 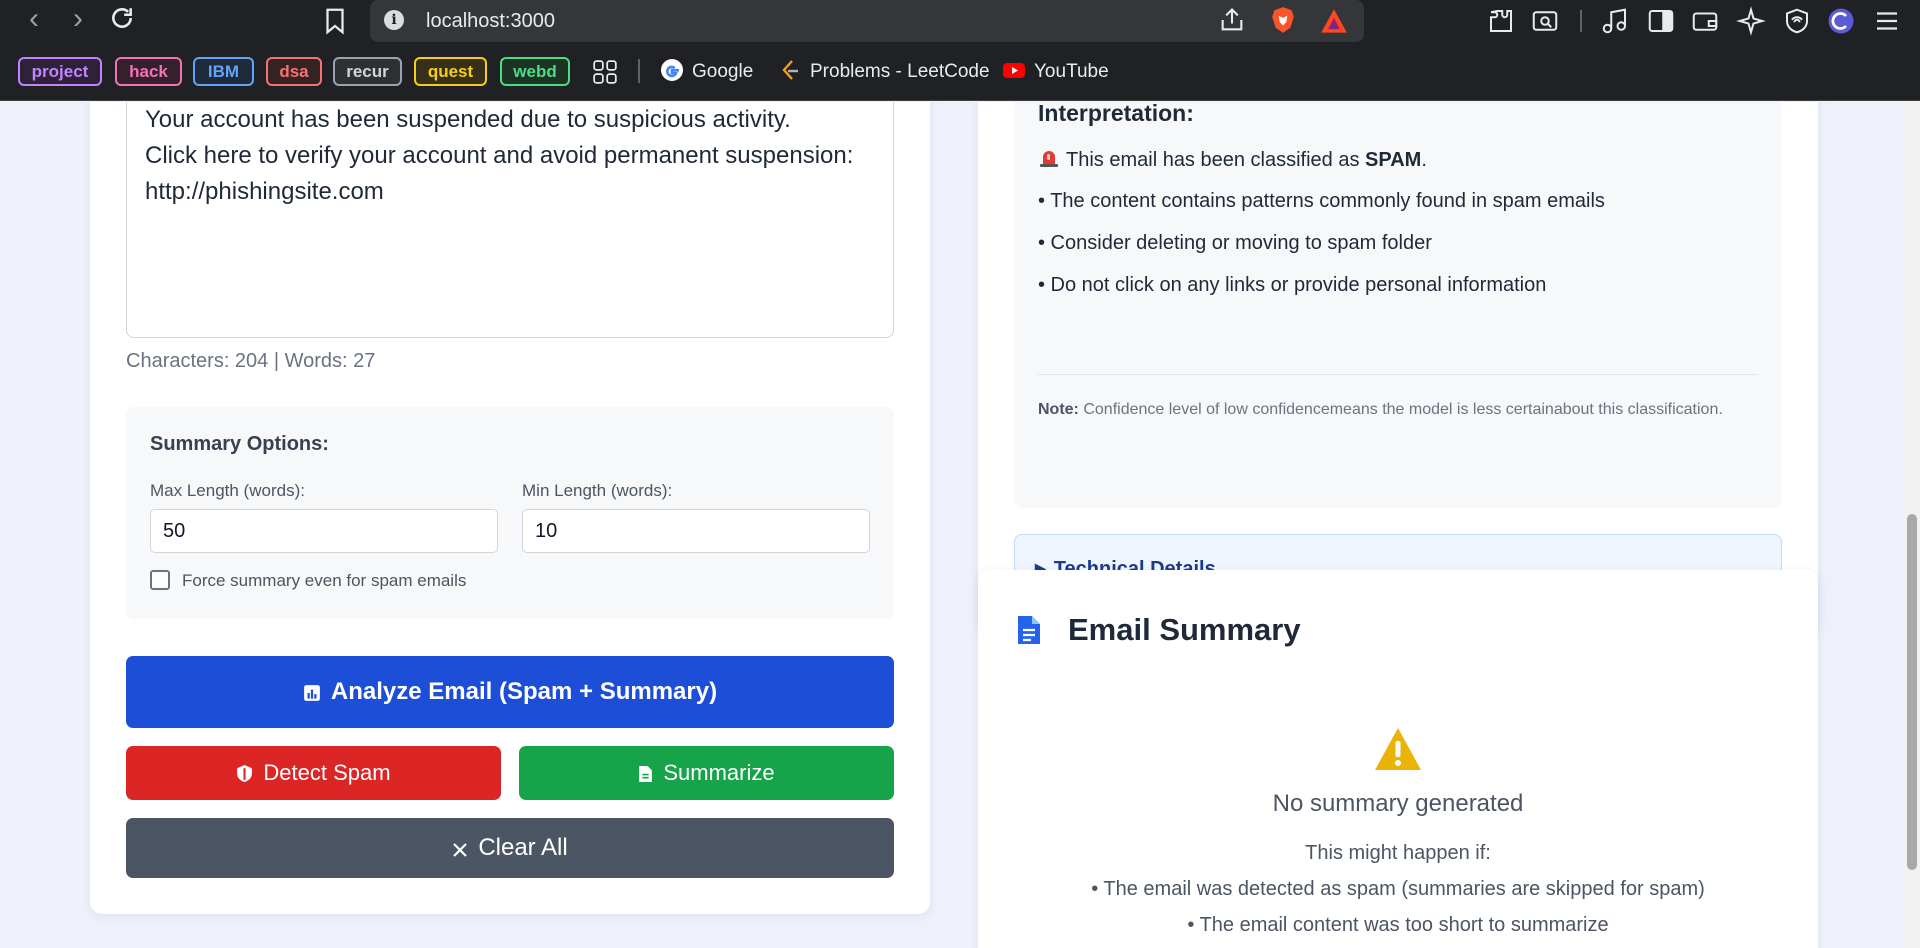 I want to click on bookmark-google: Google, so click(x=706, y=72).